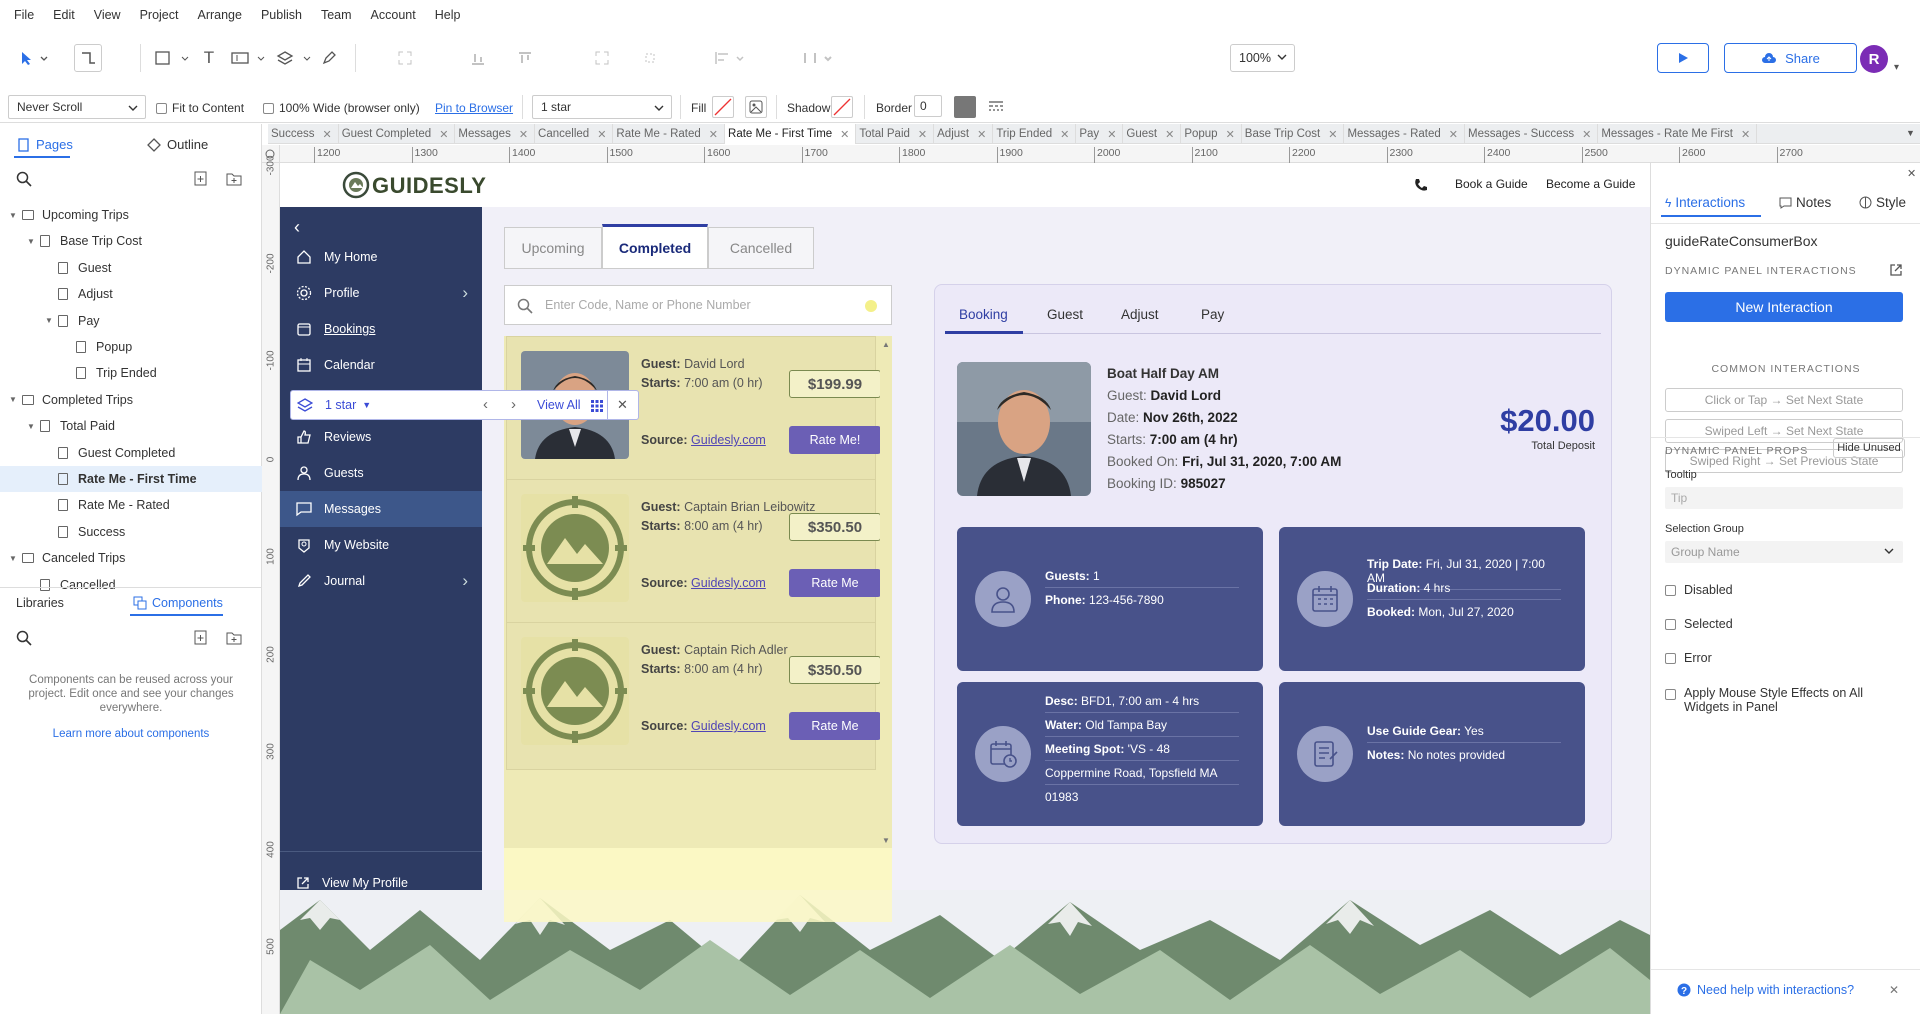 The height and width of the screenshot is (1014, 1920). What do you see at coordinates (281, 15) in the screenshot?
I see `menu-publish: Publish` at bounding box center [281, 15].